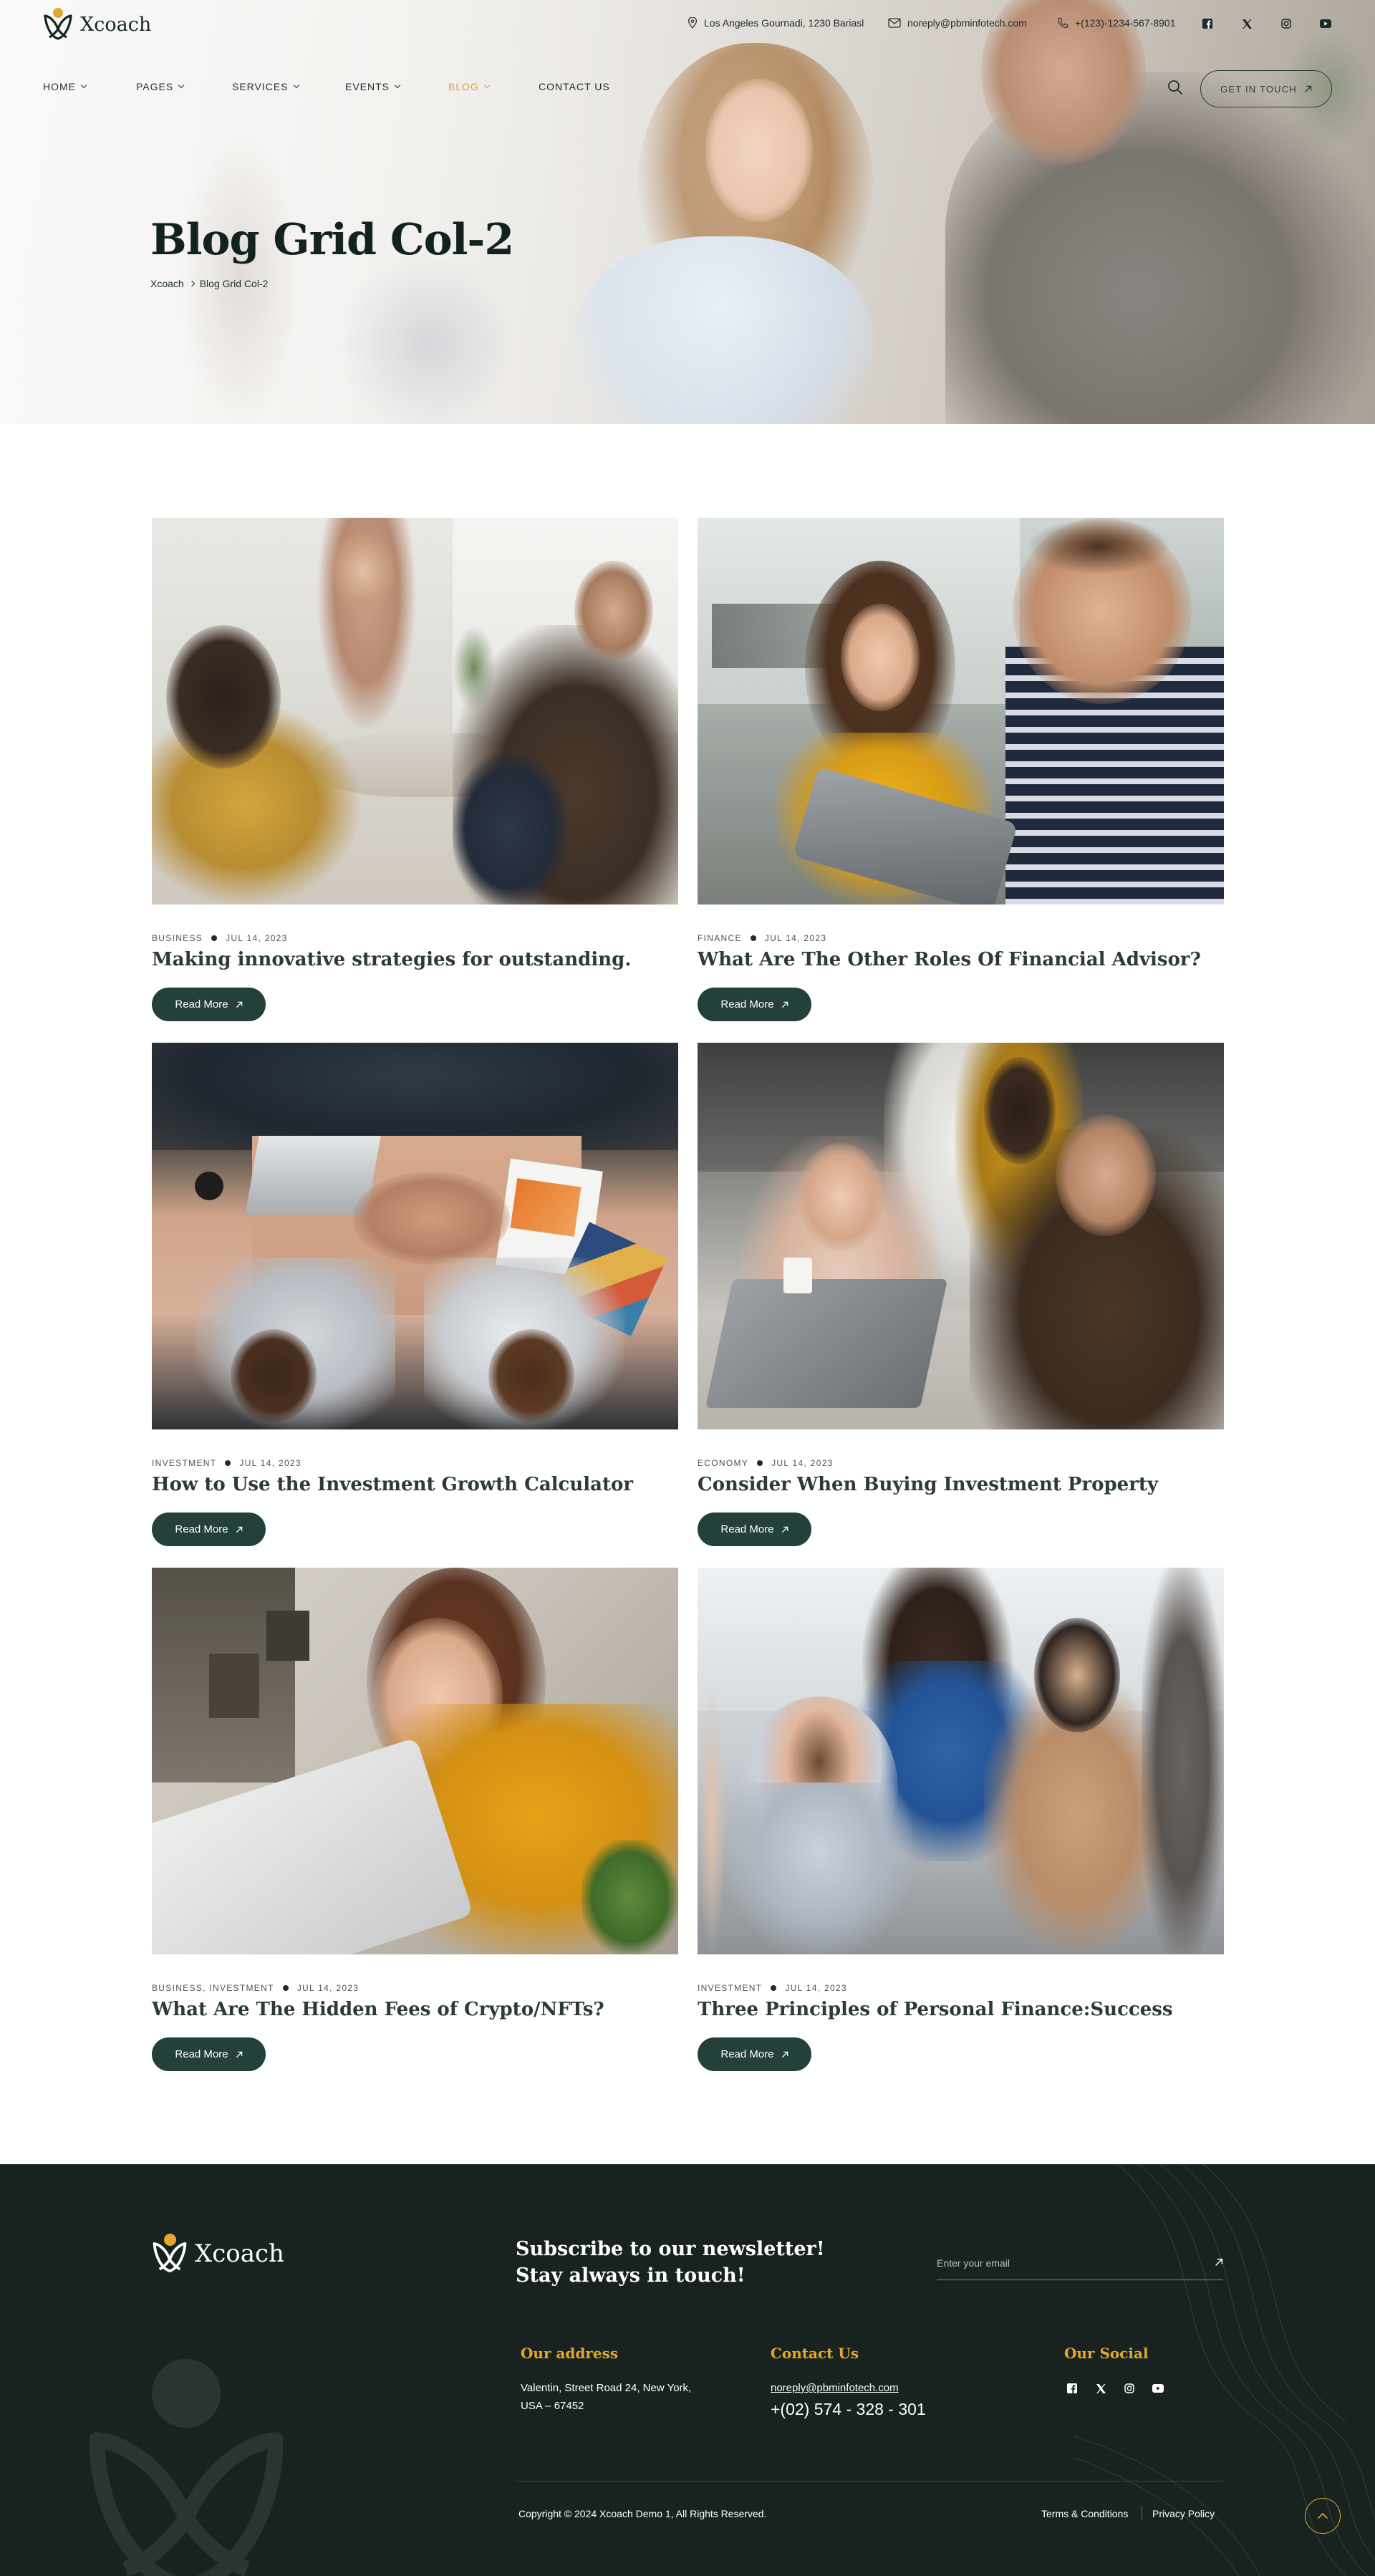  What do you see at coordinates (693, 23) in the screenshot?
I see `map-pin-icon` at bounding box center [693, 23].